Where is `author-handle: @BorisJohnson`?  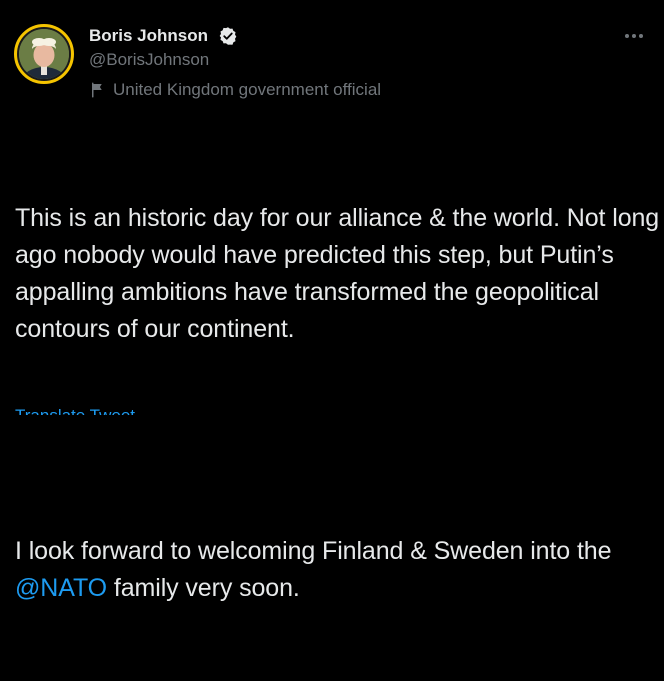
author-handle: @BorisJohnson is located at coordinates (149, 60).